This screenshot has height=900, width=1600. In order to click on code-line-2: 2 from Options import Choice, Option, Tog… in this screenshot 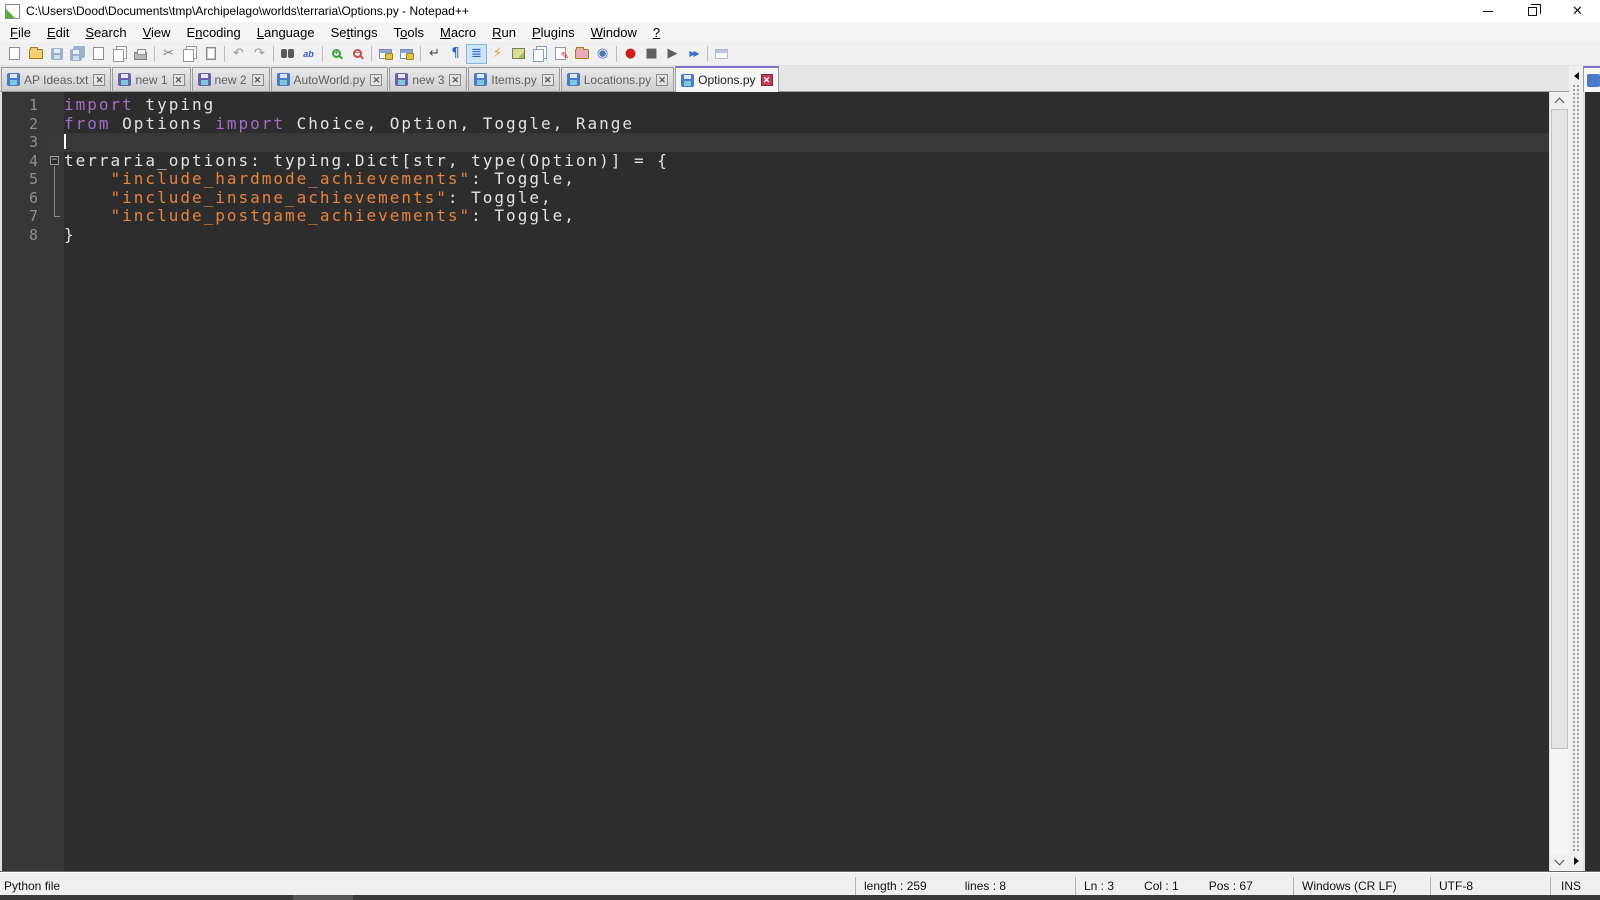, I will do `click(775, 124)`.